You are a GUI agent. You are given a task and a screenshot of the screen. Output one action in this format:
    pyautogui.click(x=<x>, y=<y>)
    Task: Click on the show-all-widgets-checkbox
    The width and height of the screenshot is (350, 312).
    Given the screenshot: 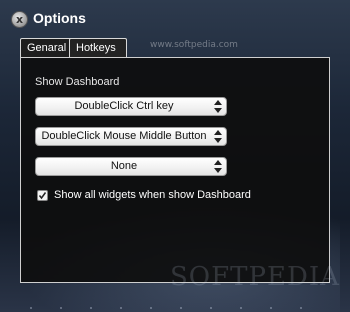 What is the action you would take?
    pyautogui.click(x=42, y=195)
    